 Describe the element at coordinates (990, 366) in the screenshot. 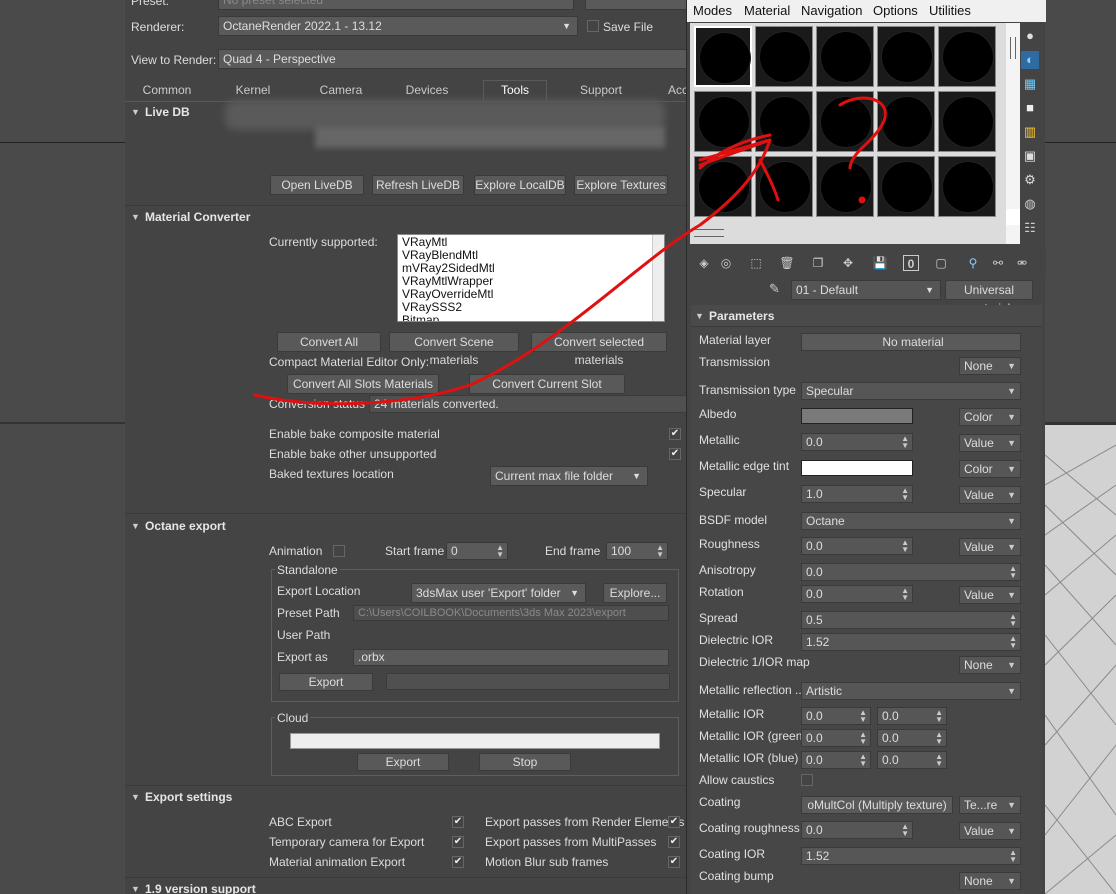

I see `transmission-type-dropdown: None ▼` at that location.